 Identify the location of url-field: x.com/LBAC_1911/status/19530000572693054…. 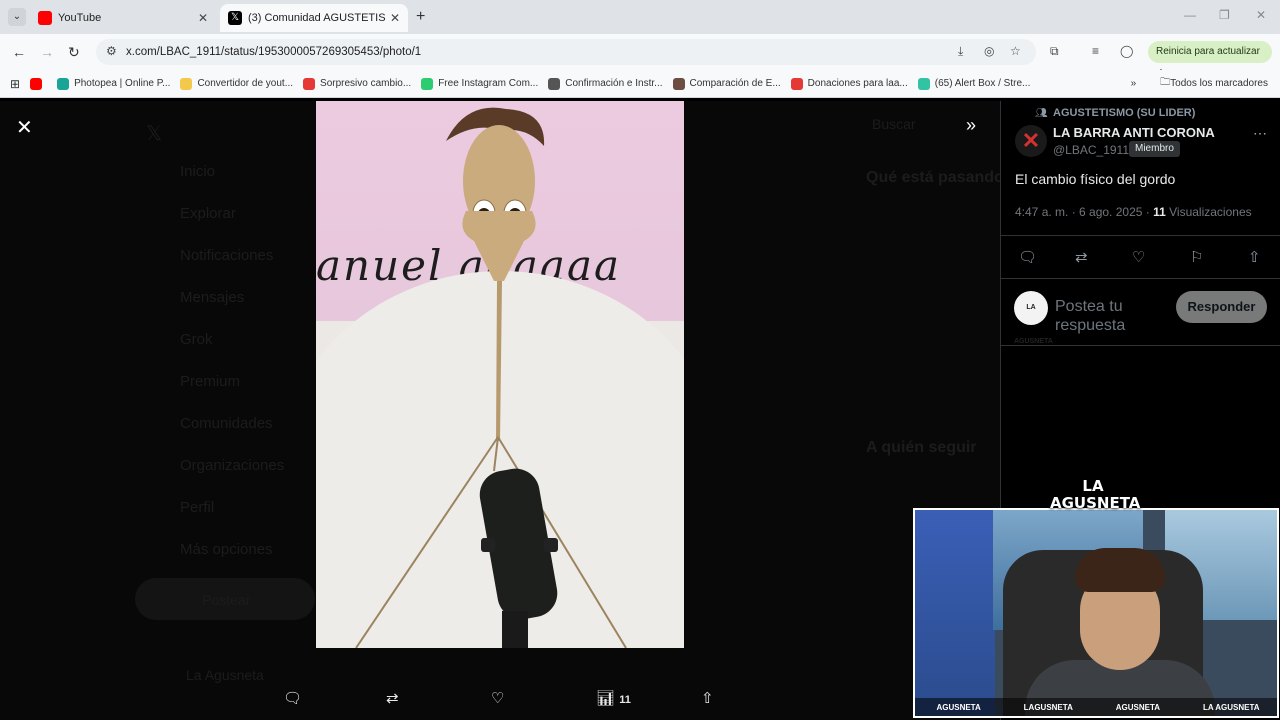
(566, 52).